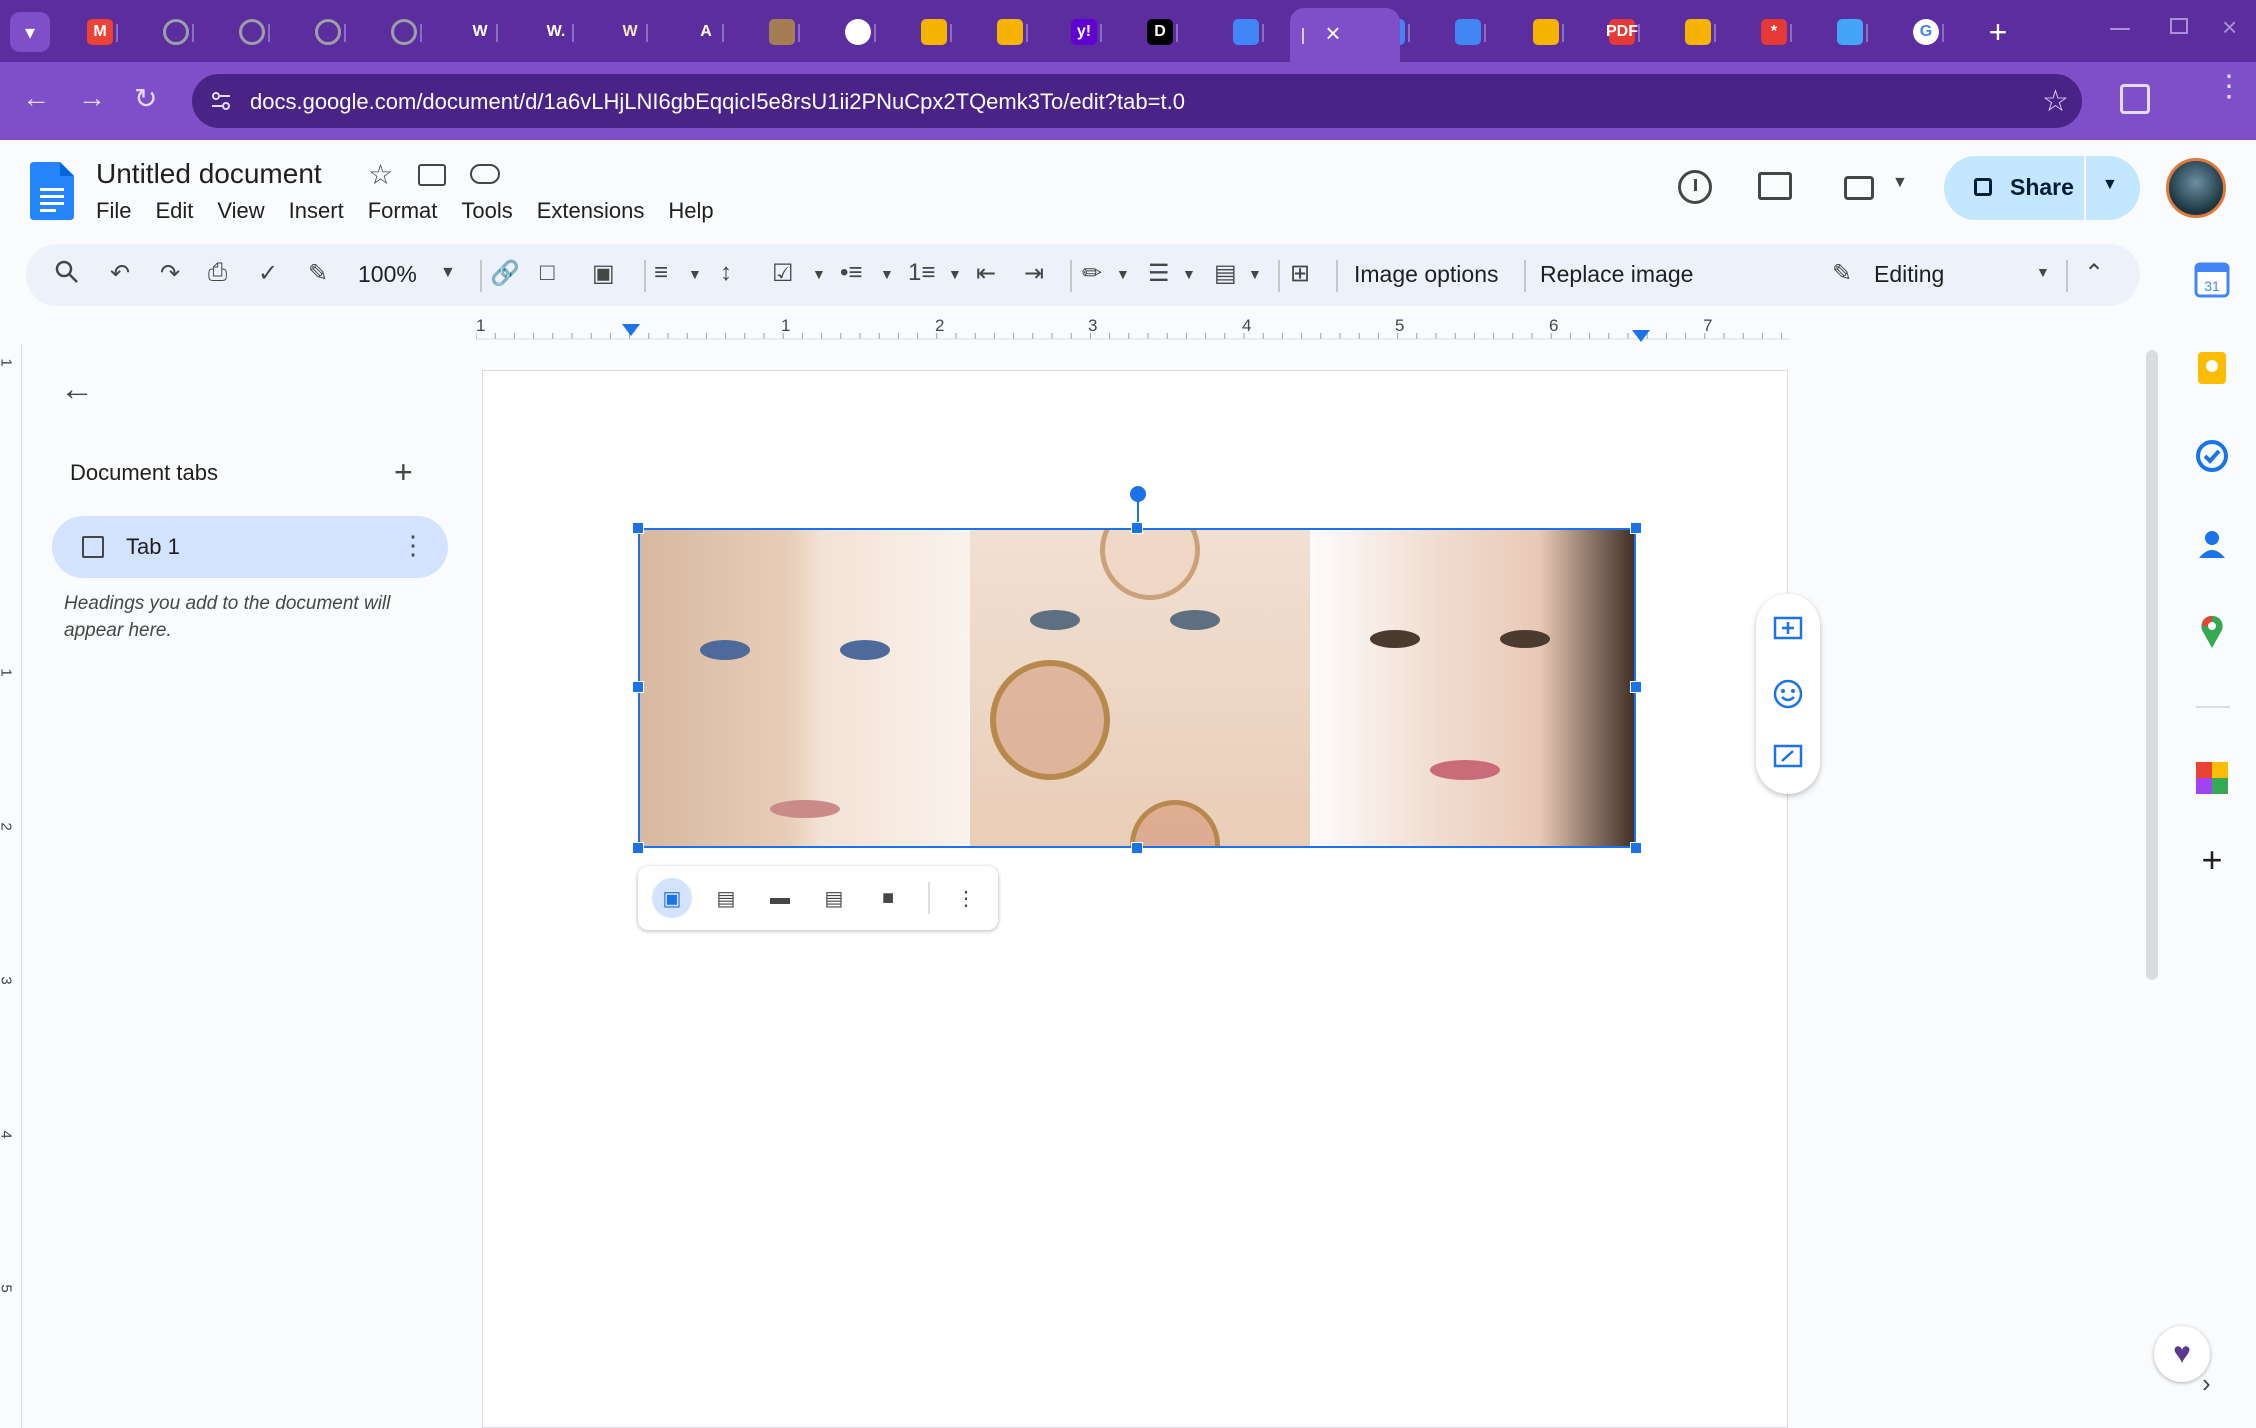  I want to click on undo-icon: ↶, so click(120, 273).